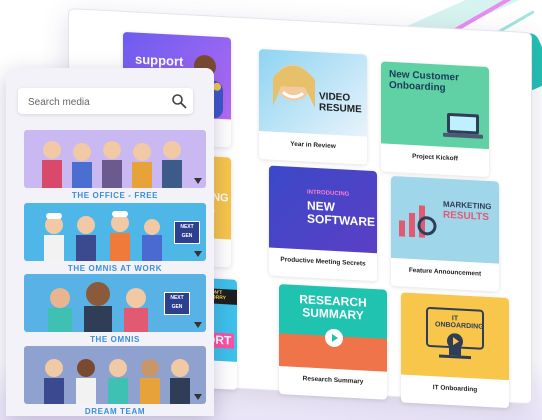 The width and height of the screenshot is (542, 420). I want to click on pack-label: DREAM TEAM, so click(115, 411).